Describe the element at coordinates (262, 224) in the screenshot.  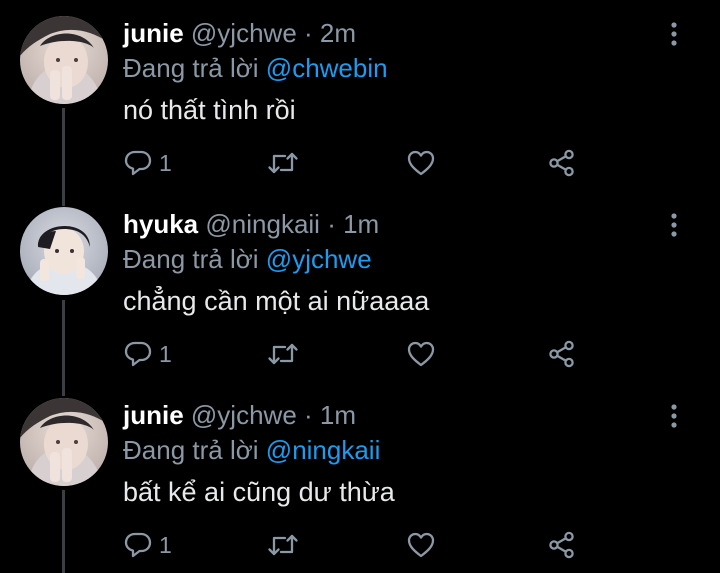
I see `user-handle: @ningkaii` at that location.